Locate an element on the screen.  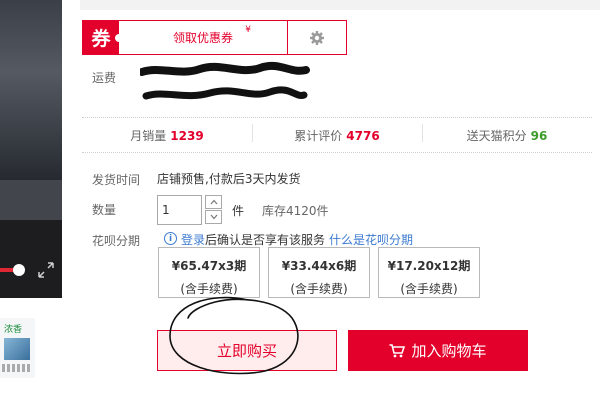
stat-value: 4776 is located at coordinates (363, 135).